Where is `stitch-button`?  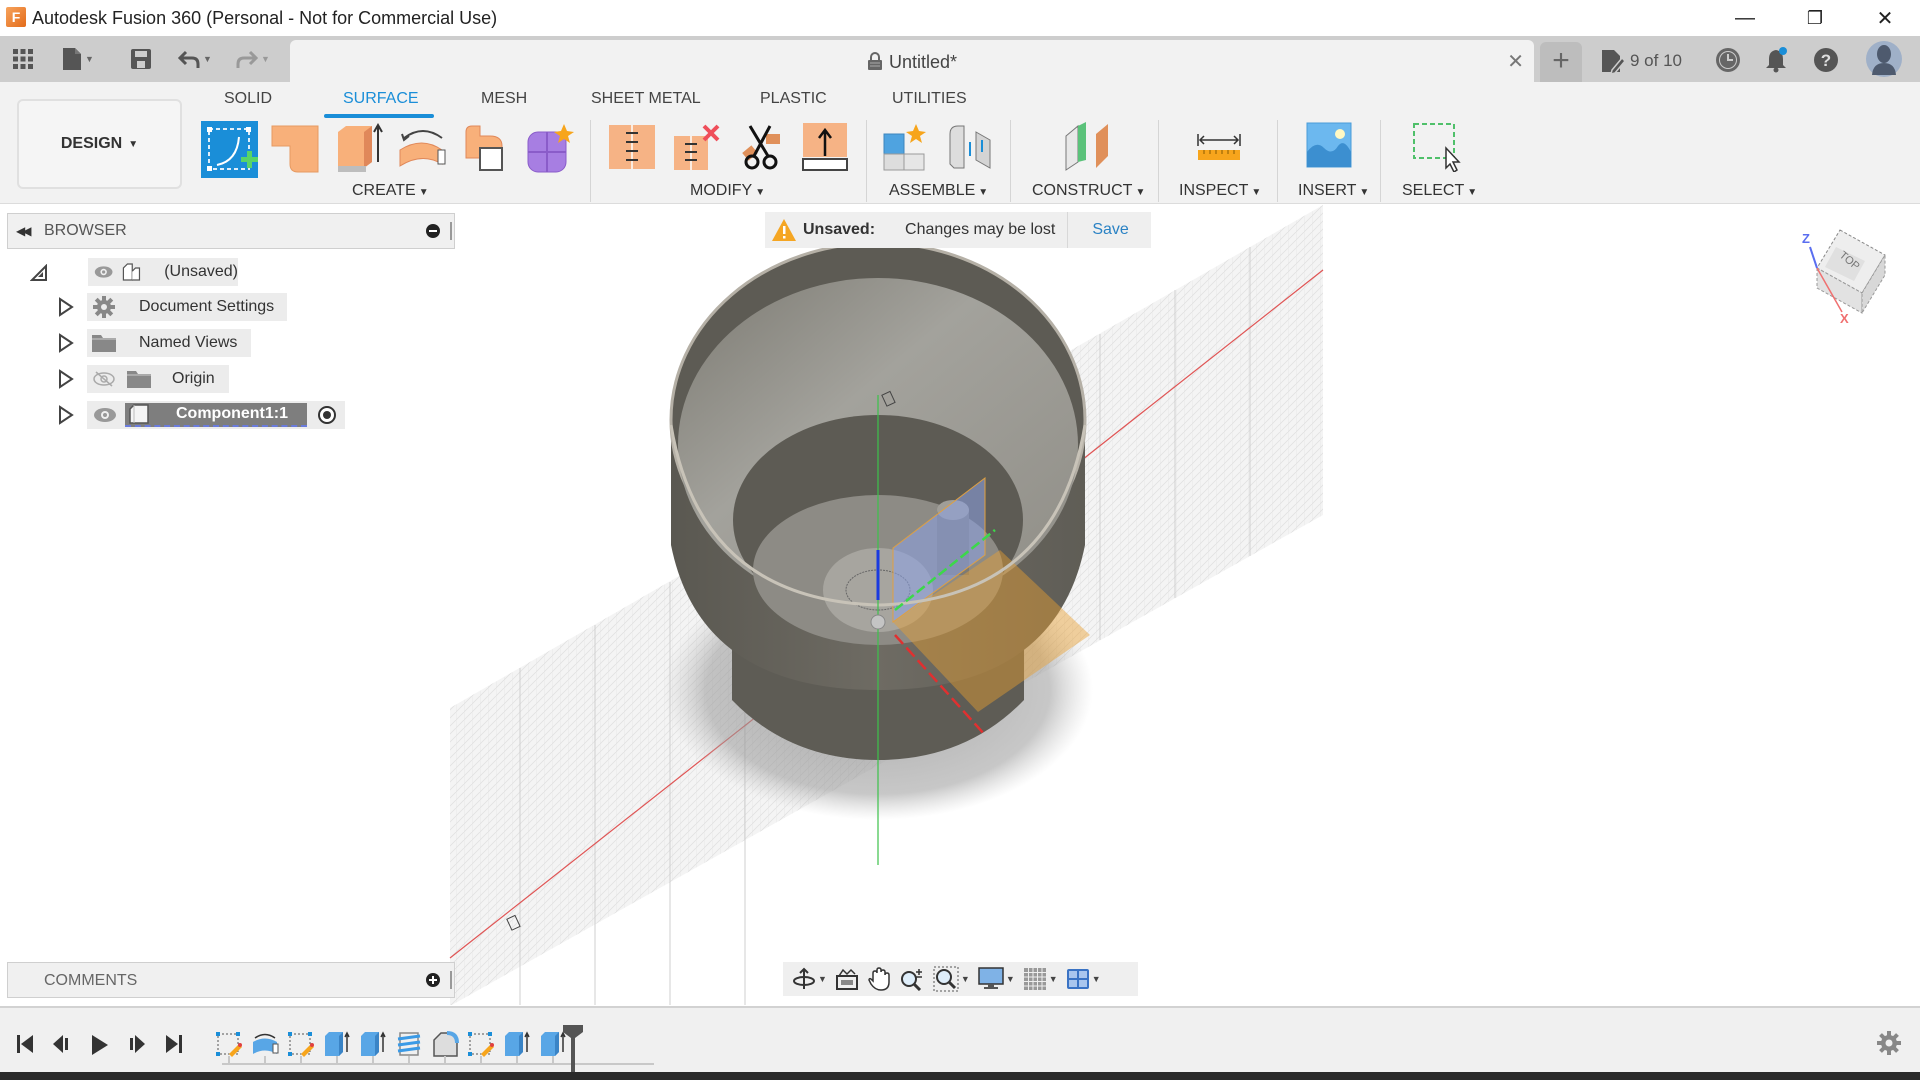
stitch-button is located at coordinates (633, 148).